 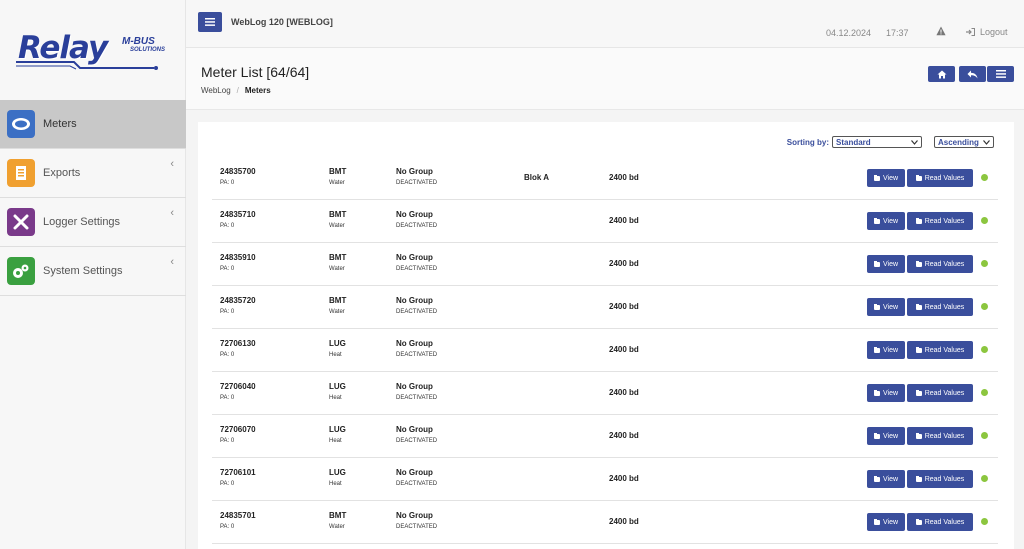 I want to click on sidebar-item-meters: Meters, so click(x=93, y=124).